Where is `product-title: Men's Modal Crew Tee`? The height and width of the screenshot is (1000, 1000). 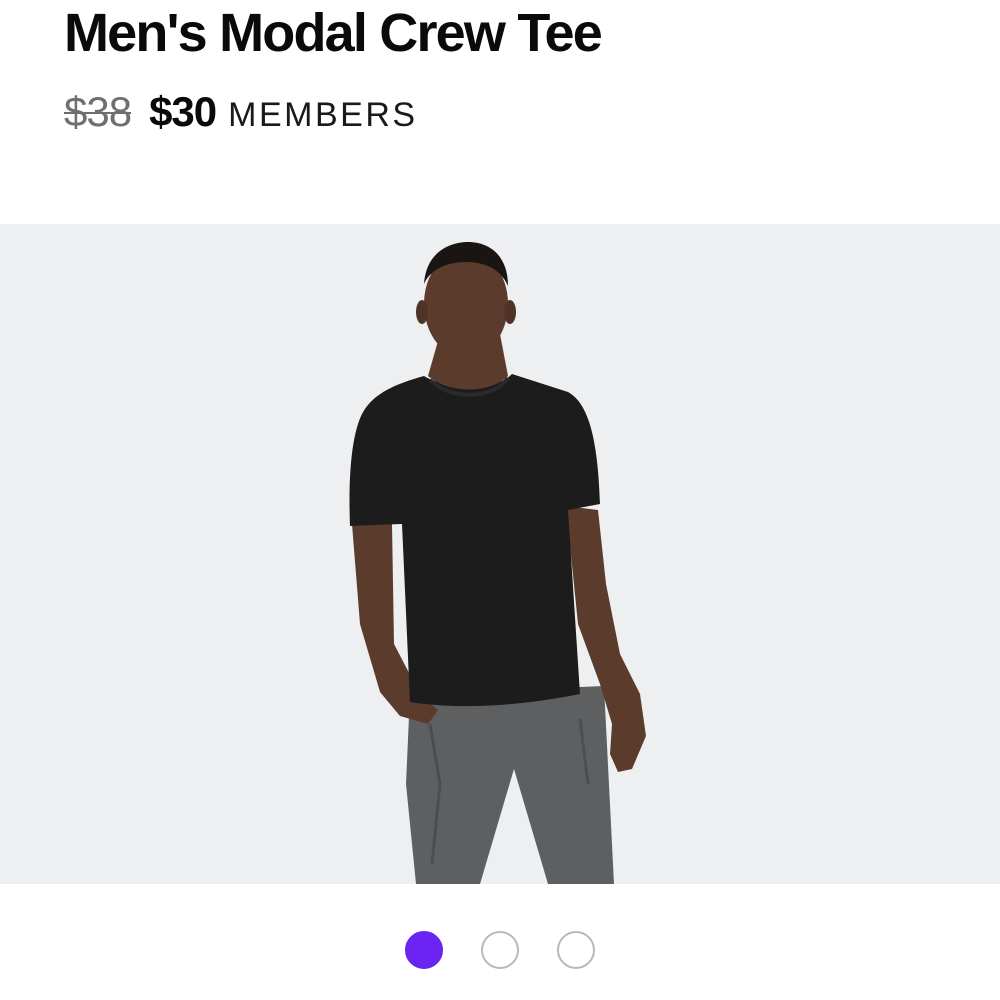
product-title: Men's Modal Crew Tee is located at coordinates (333, 33).